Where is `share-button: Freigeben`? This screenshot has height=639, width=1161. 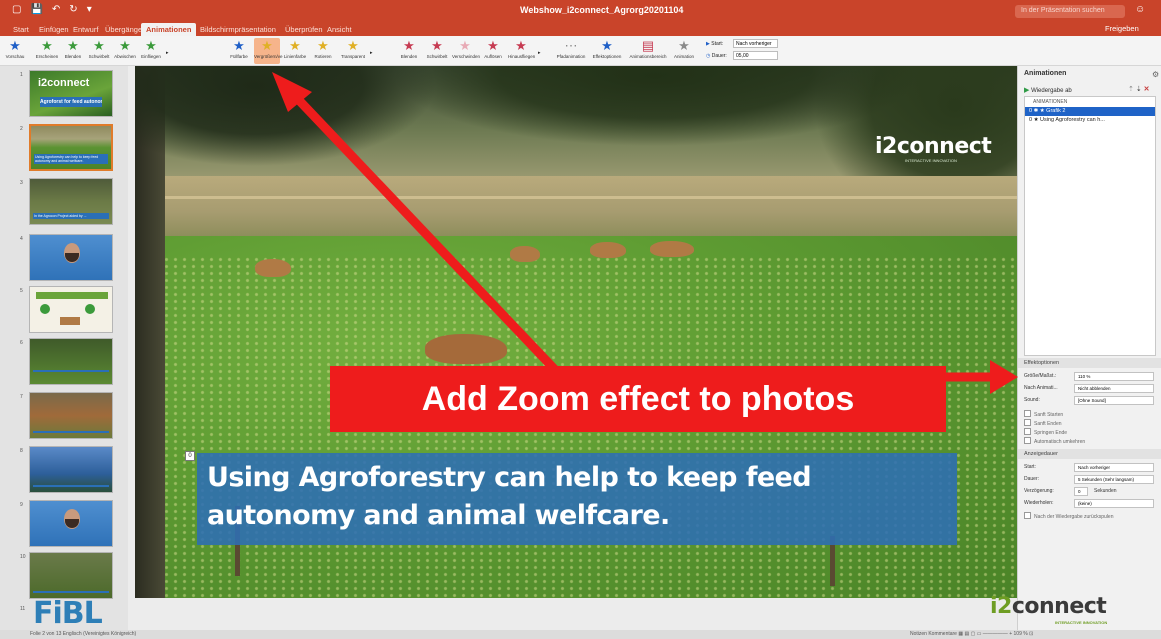 share-button: Freigeben is located at coordinates (1122, 28).